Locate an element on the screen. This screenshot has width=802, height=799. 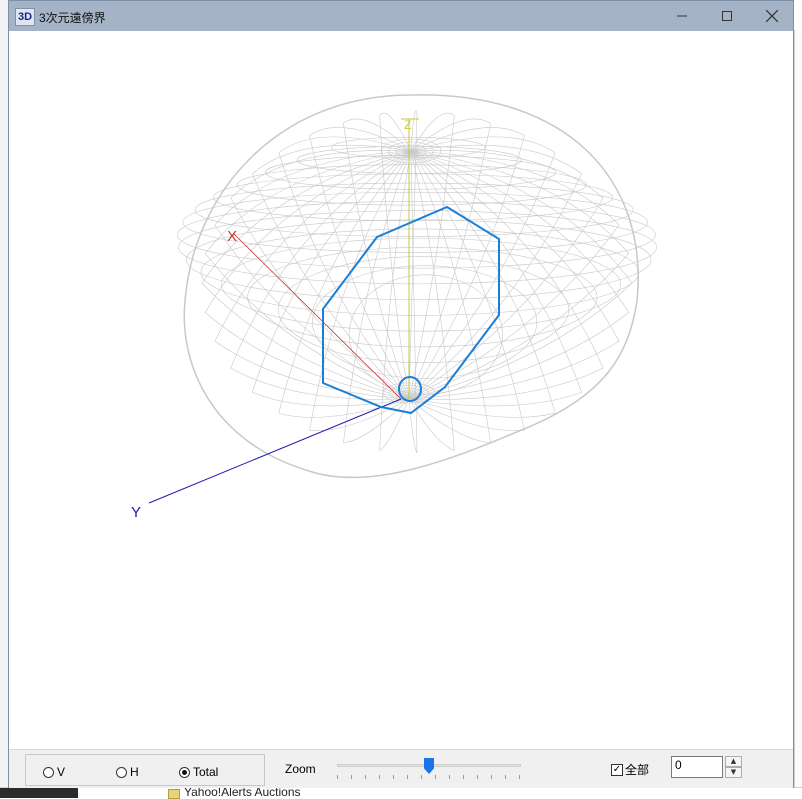
minimize-button is located at coordinates (682, 16).